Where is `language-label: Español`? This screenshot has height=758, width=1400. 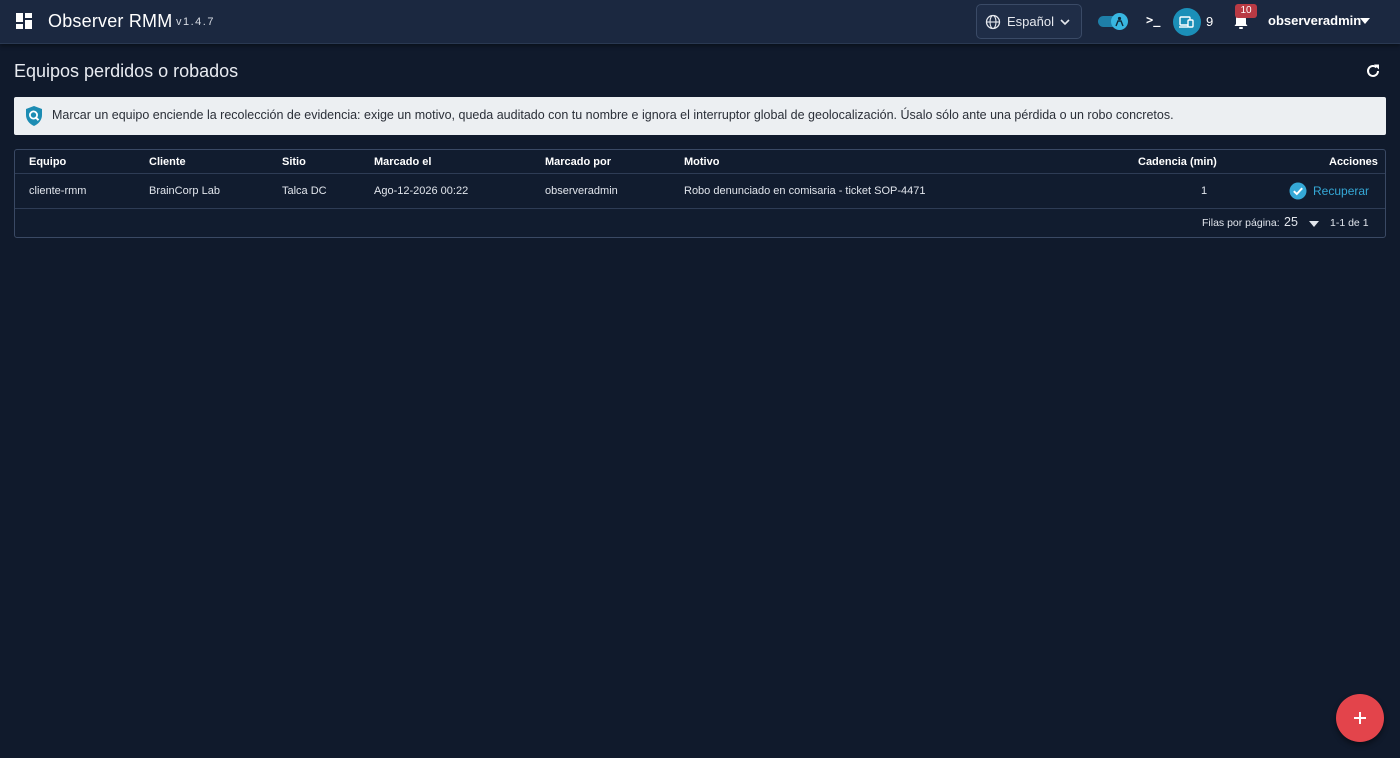
language-label: Español is located at coordinates (1030, 21).